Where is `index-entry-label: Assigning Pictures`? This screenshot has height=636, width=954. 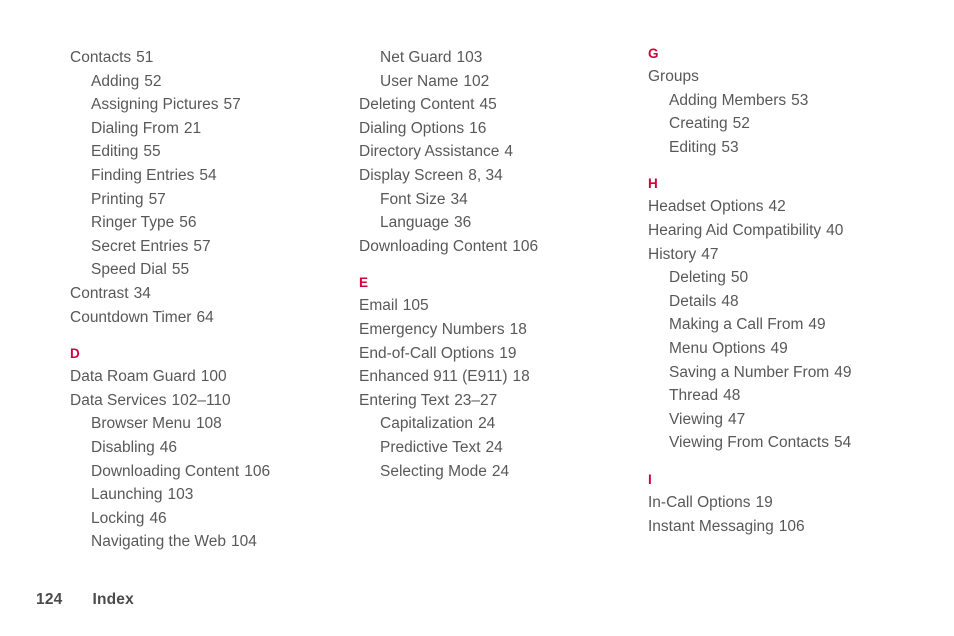
index-entry-label: Assigning Pictures is located at coordinates (155, 105).